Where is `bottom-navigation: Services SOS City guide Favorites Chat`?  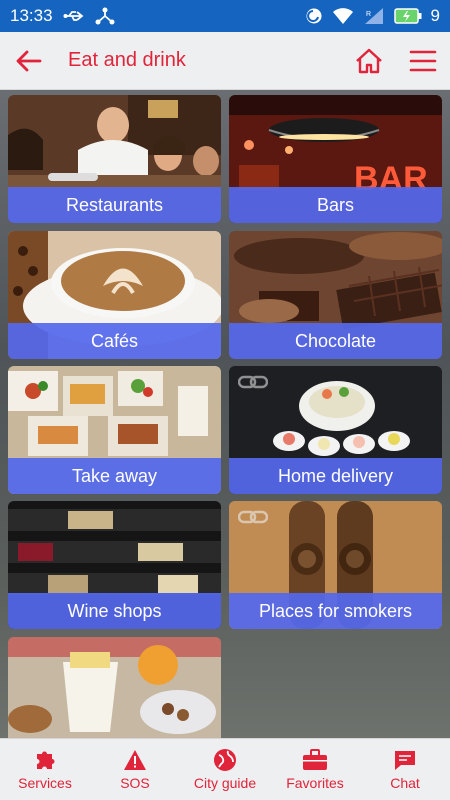
bottom-navigation: Services SOS City guide Favorites Chat is located at coordinates (225, 769).